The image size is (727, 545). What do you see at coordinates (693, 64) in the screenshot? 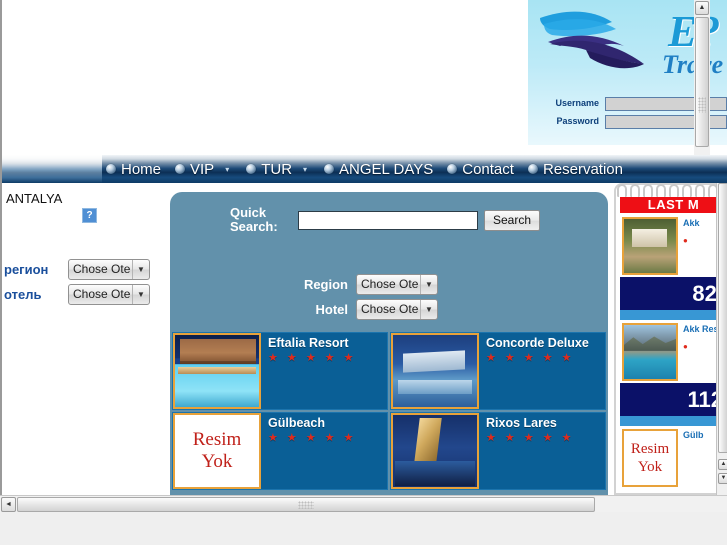
I see `logo-wordmark-sub: Trave` at bounding box center [693, 64].